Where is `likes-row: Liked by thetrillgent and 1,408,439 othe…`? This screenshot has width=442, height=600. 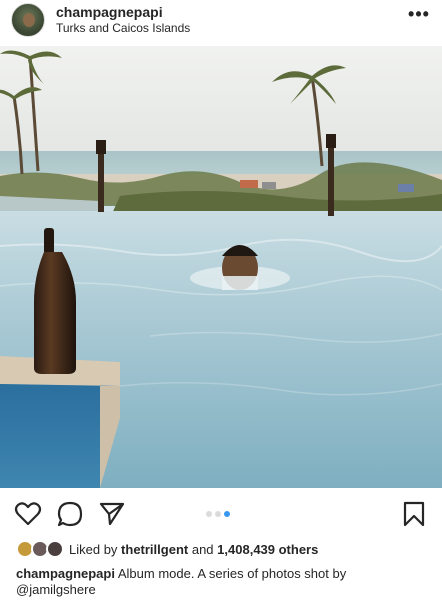
likes-row: Liked by thetrillgent and 1,408,439 othe… is located at coordinates (221, 550).